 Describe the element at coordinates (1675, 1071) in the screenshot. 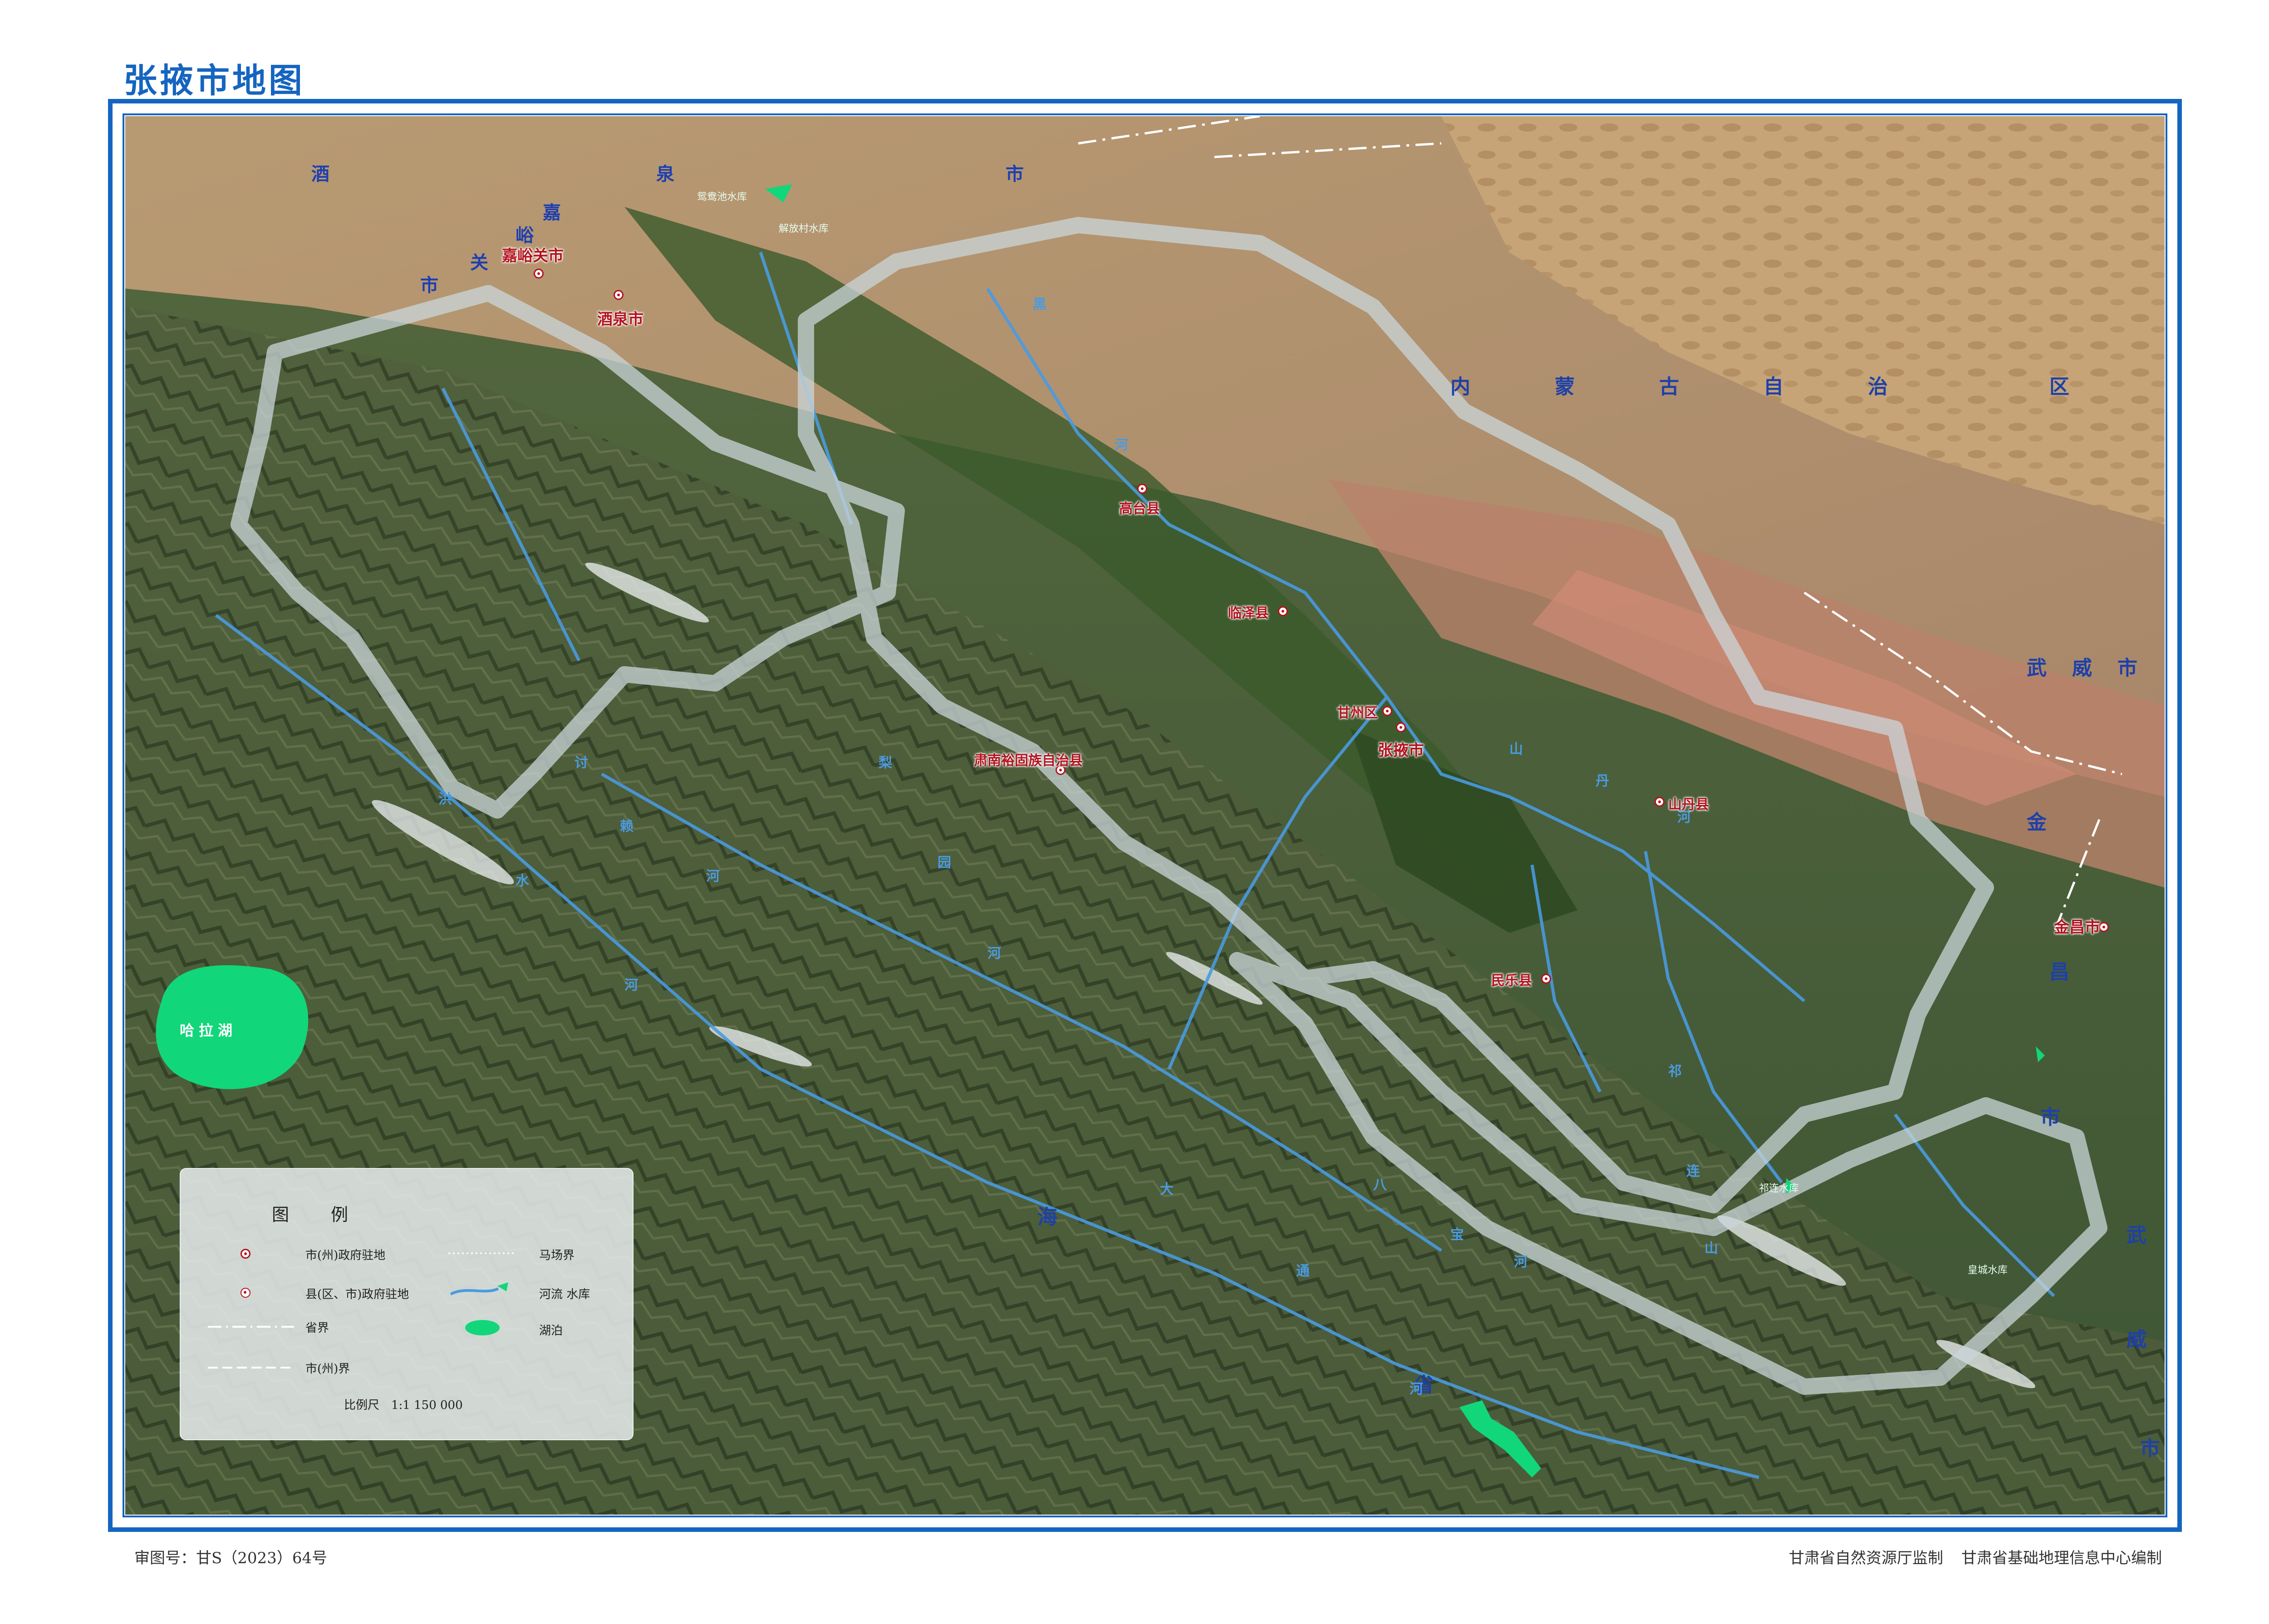

I see `mountain-qilian-1: 祁` at that location.